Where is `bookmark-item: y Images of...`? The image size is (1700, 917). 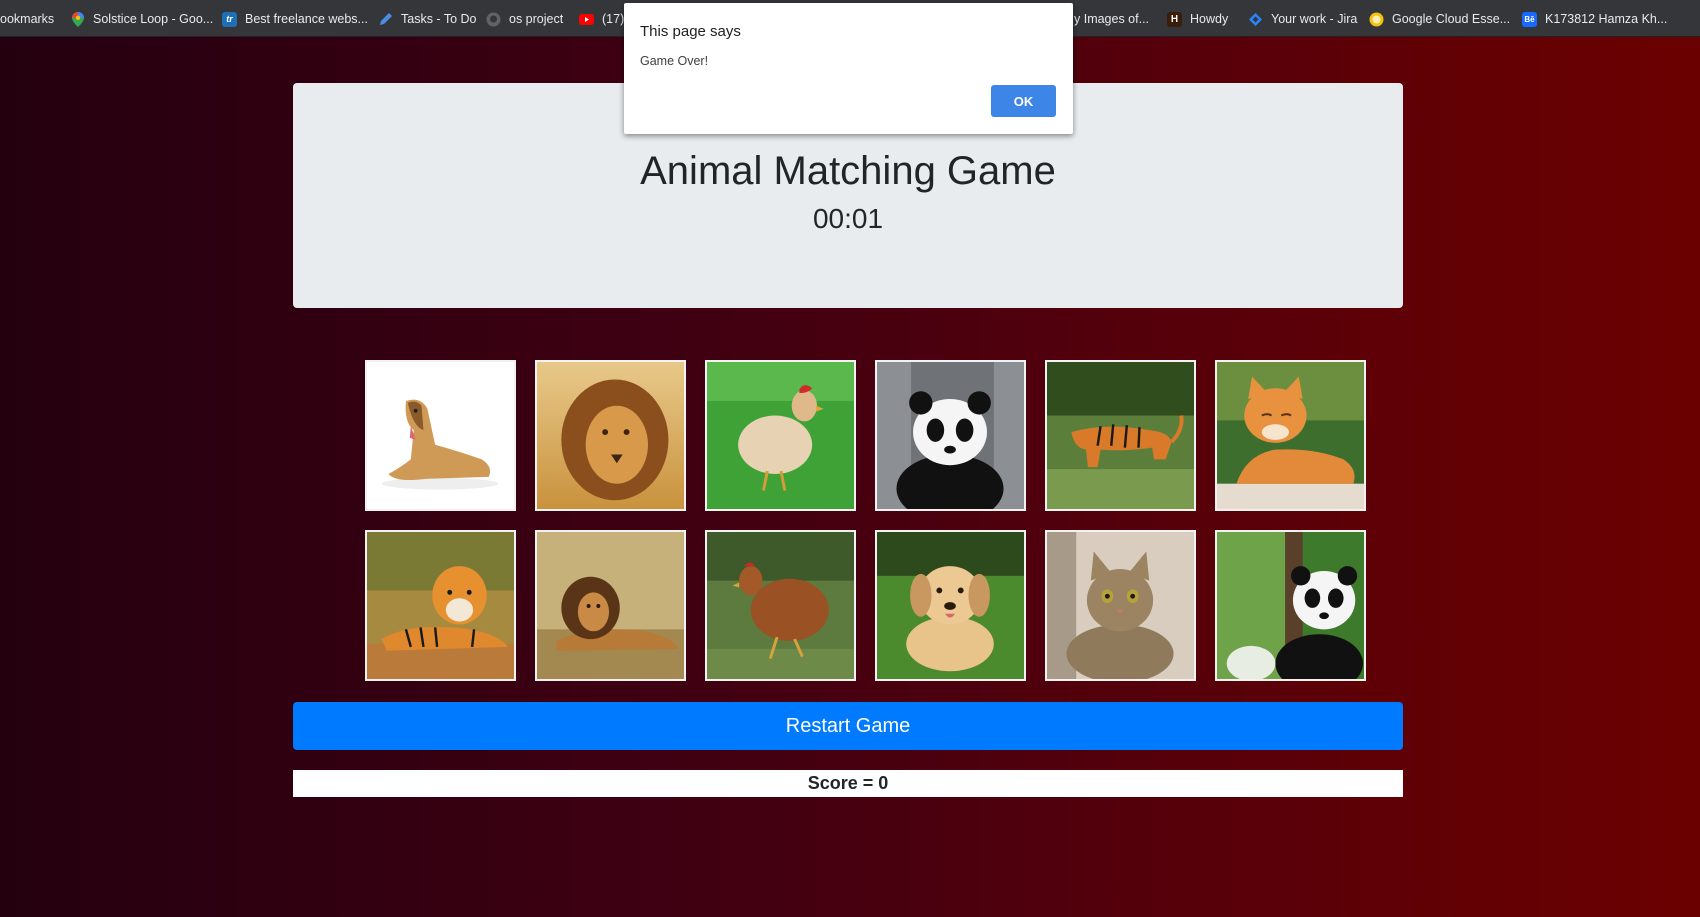
bookmark-item: y Images of... is located at coordinates (1111, 19).